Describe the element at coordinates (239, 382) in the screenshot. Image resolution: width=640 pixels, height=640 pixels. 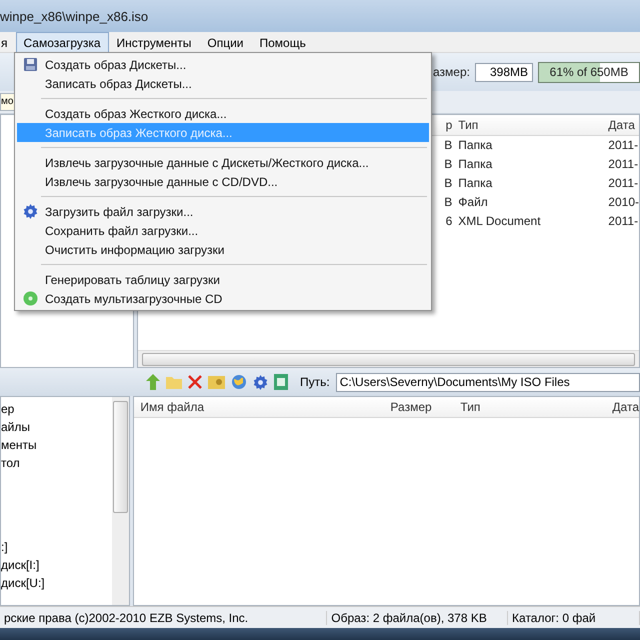
I see `globe-icon` at that location.